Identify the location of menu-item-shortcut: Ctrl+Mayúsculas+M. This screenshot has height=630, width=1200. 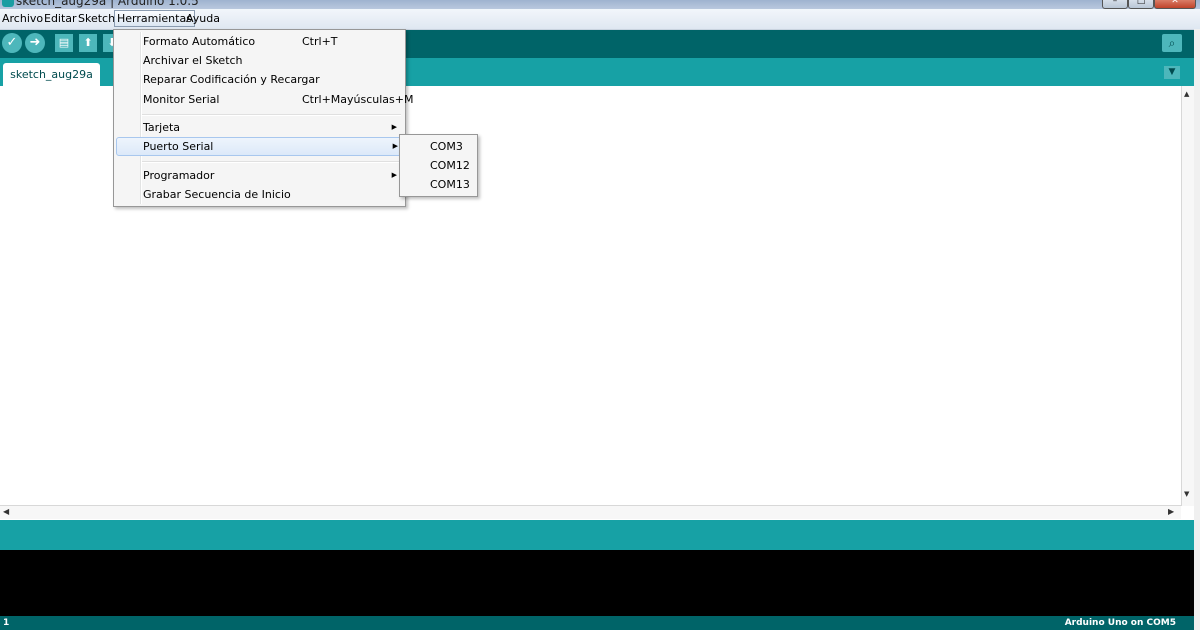
(358, 99).